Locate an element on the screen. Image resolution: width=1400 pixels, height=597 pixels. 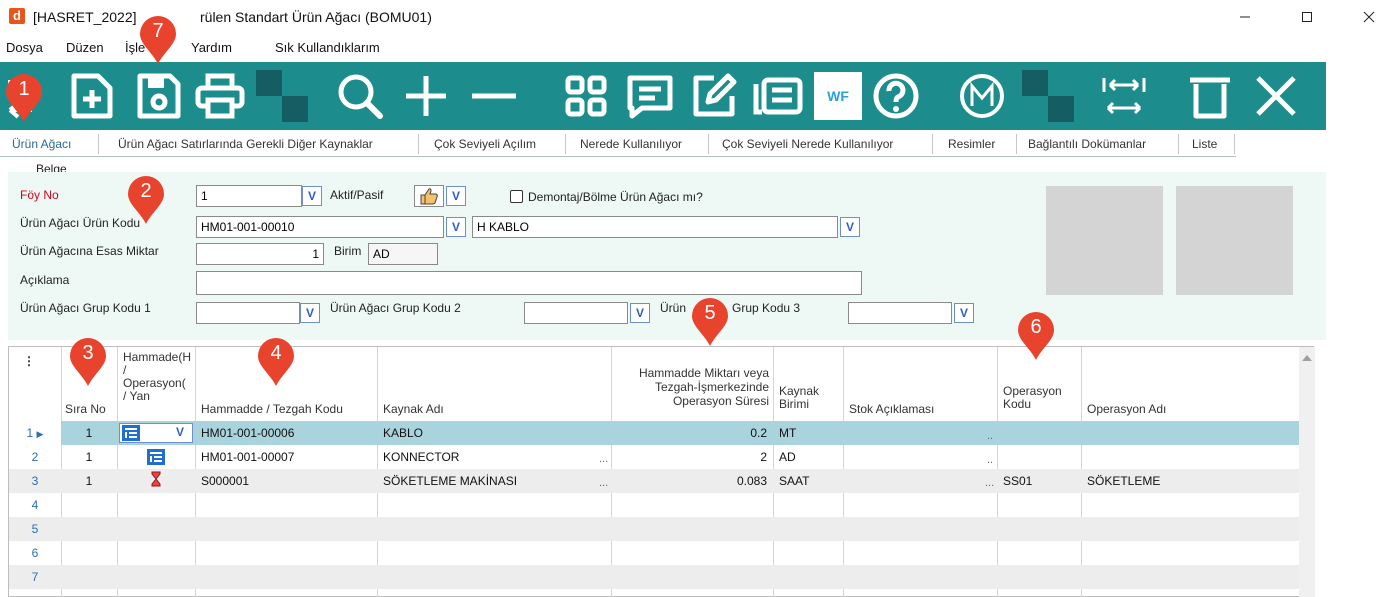
urun-kodu-dropdown-button: V is located at coordinates (456, 227).